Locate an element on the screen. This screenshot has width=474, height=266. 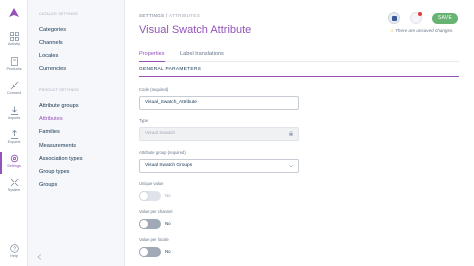
value-per-channel-text: No is located at coordinates (168, 223).